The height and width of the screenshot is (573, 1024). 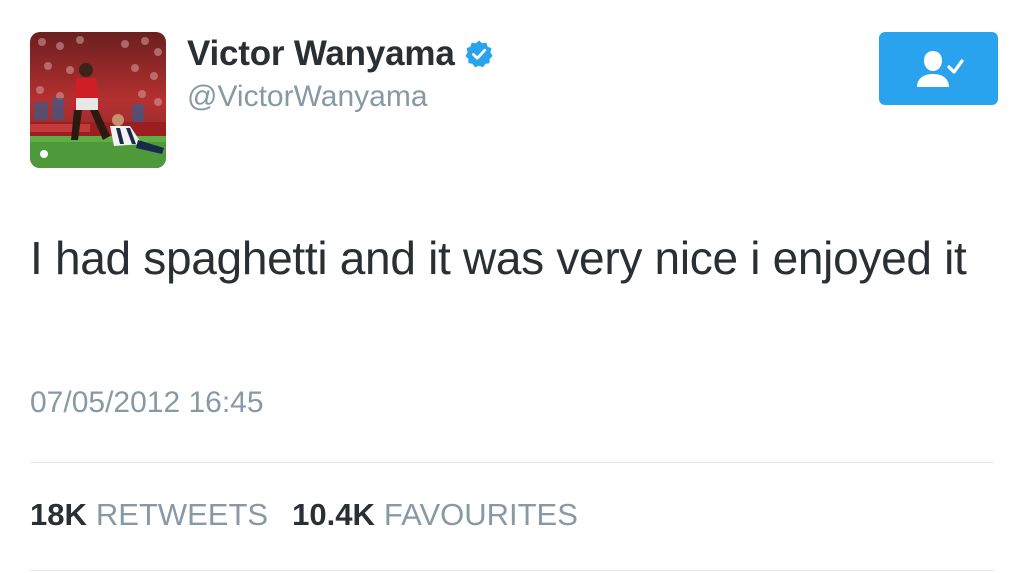 What do you see at coordinates (333, 514) in the screenshot?
I see `favourites-count: 10.4K` at bounding box center [333, 514].